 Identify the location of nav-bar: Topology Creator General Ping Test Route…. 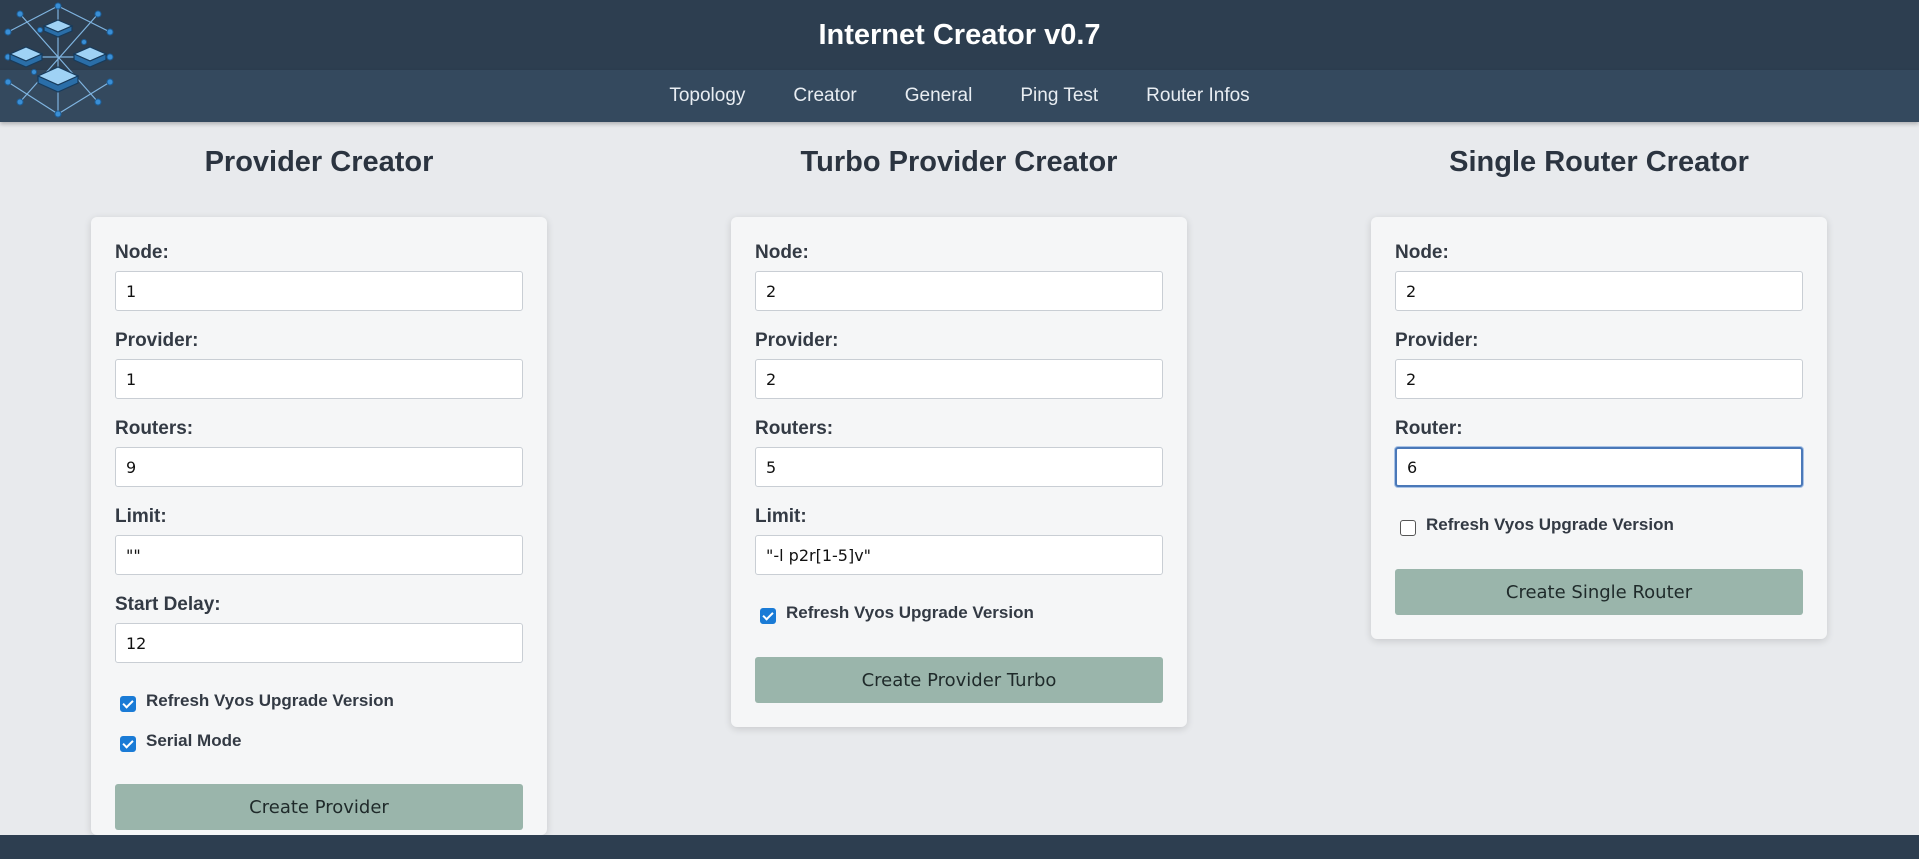
(959, 96).